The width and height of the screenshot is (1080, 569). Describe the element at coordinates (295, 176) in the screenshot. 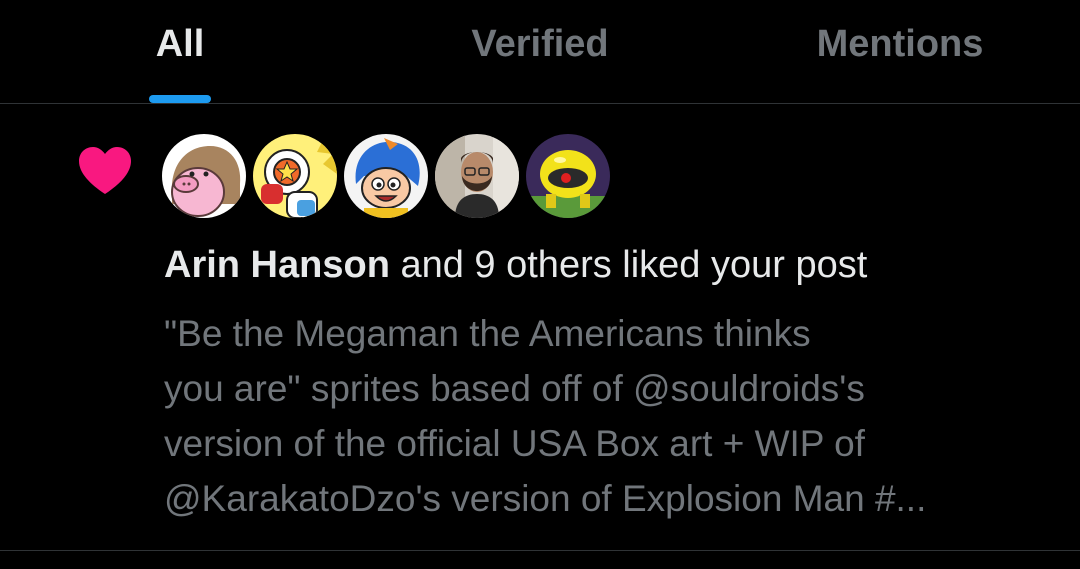

I see `avatar-yellow-cartoon` at that location.